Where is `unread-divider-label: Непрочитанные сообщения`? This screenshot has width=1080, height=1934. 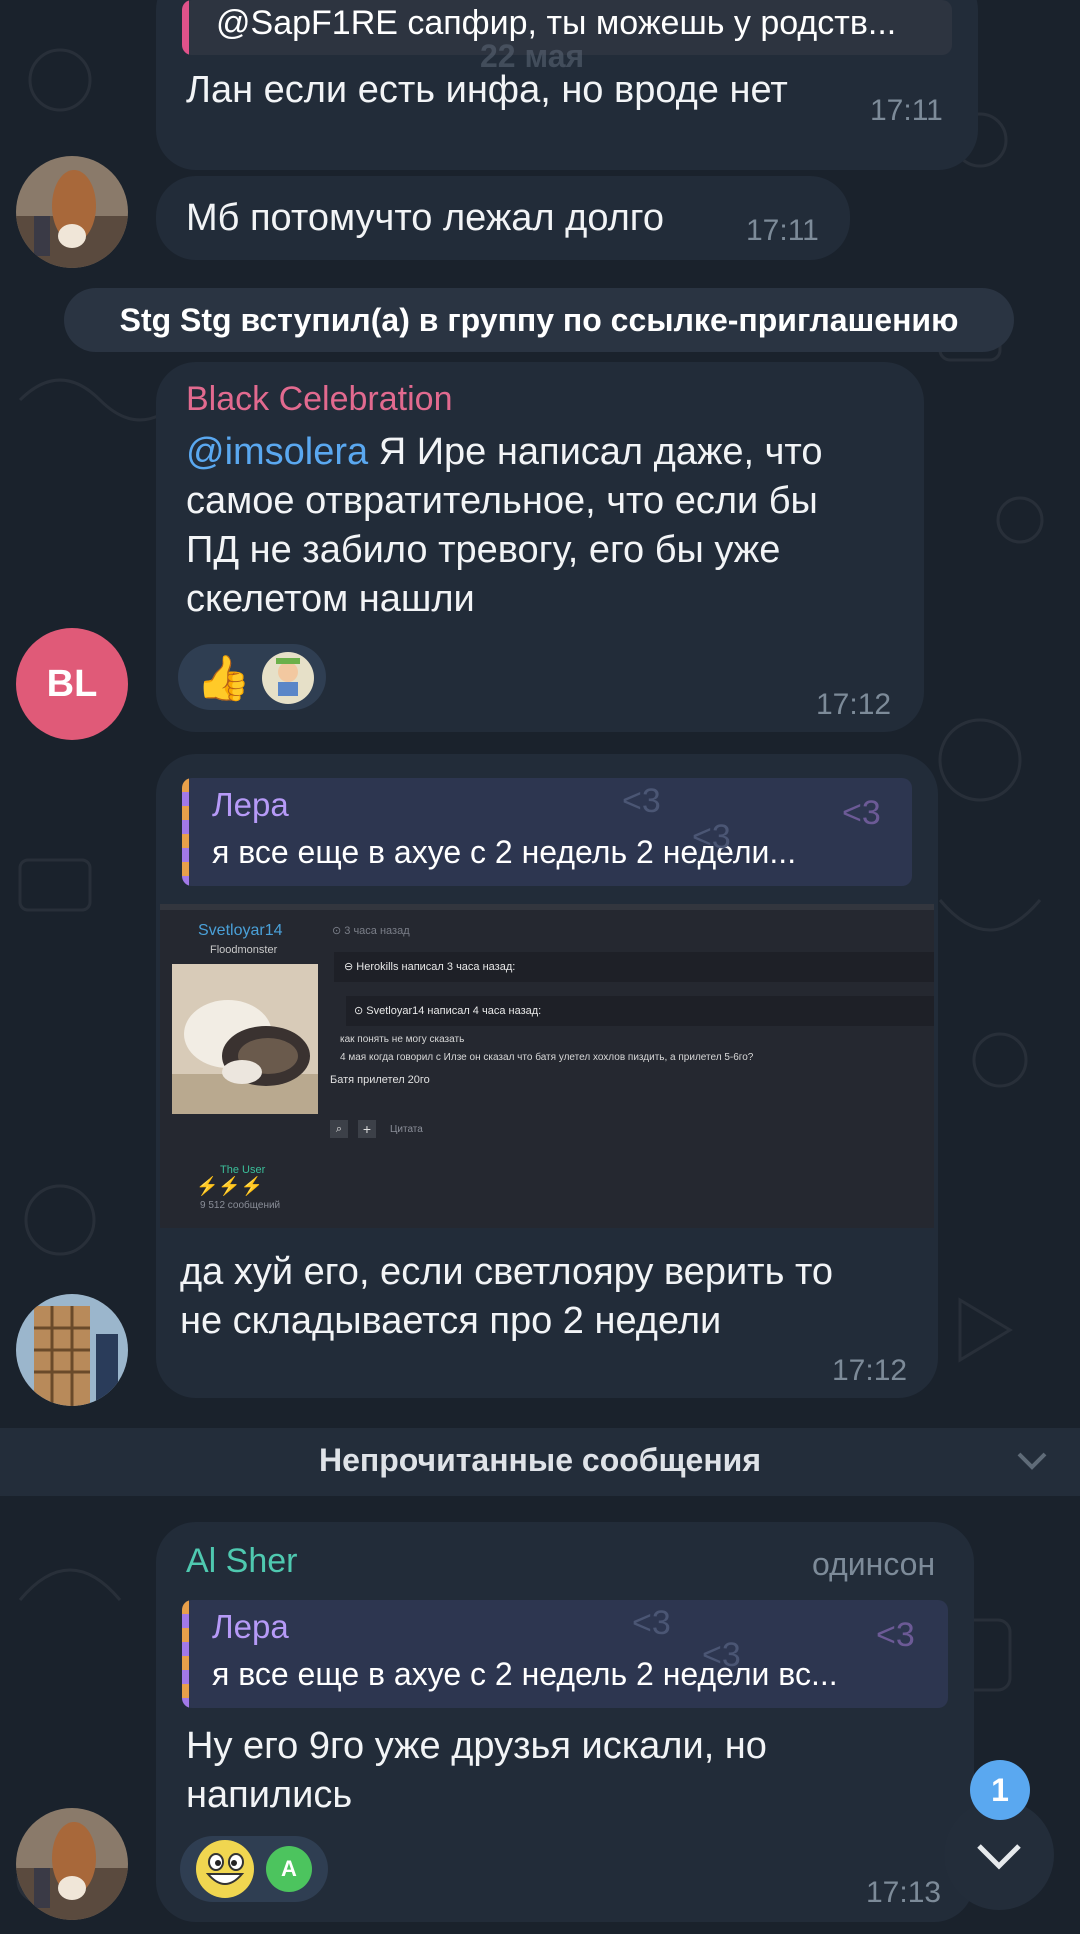
unread-divider-label: Непрочитанные сообщения is located at coordinates (540, 1460).